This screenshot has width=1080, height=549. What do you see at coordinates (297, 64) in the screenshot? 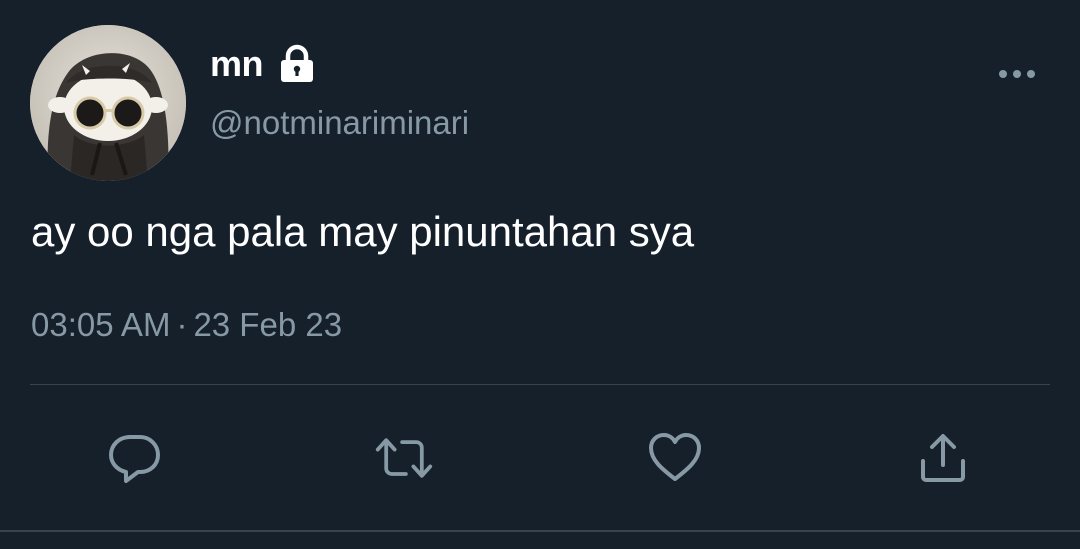
I see `lock-icon` at bounding box center [297, 64].